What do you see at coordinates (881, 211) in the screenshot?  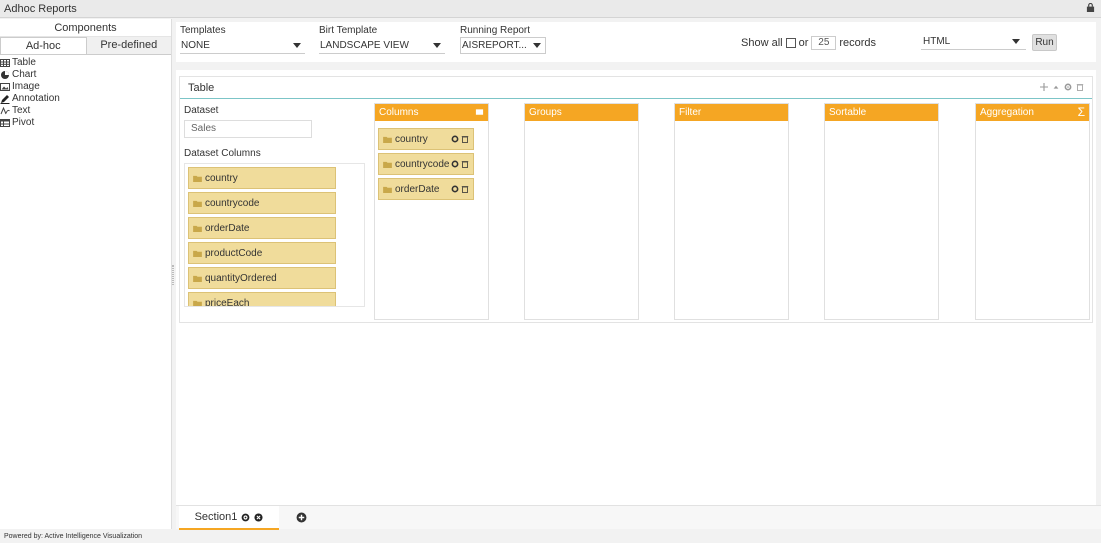 I see `sortable-drop-zone: Sortable` at bounding box center [881, 211].